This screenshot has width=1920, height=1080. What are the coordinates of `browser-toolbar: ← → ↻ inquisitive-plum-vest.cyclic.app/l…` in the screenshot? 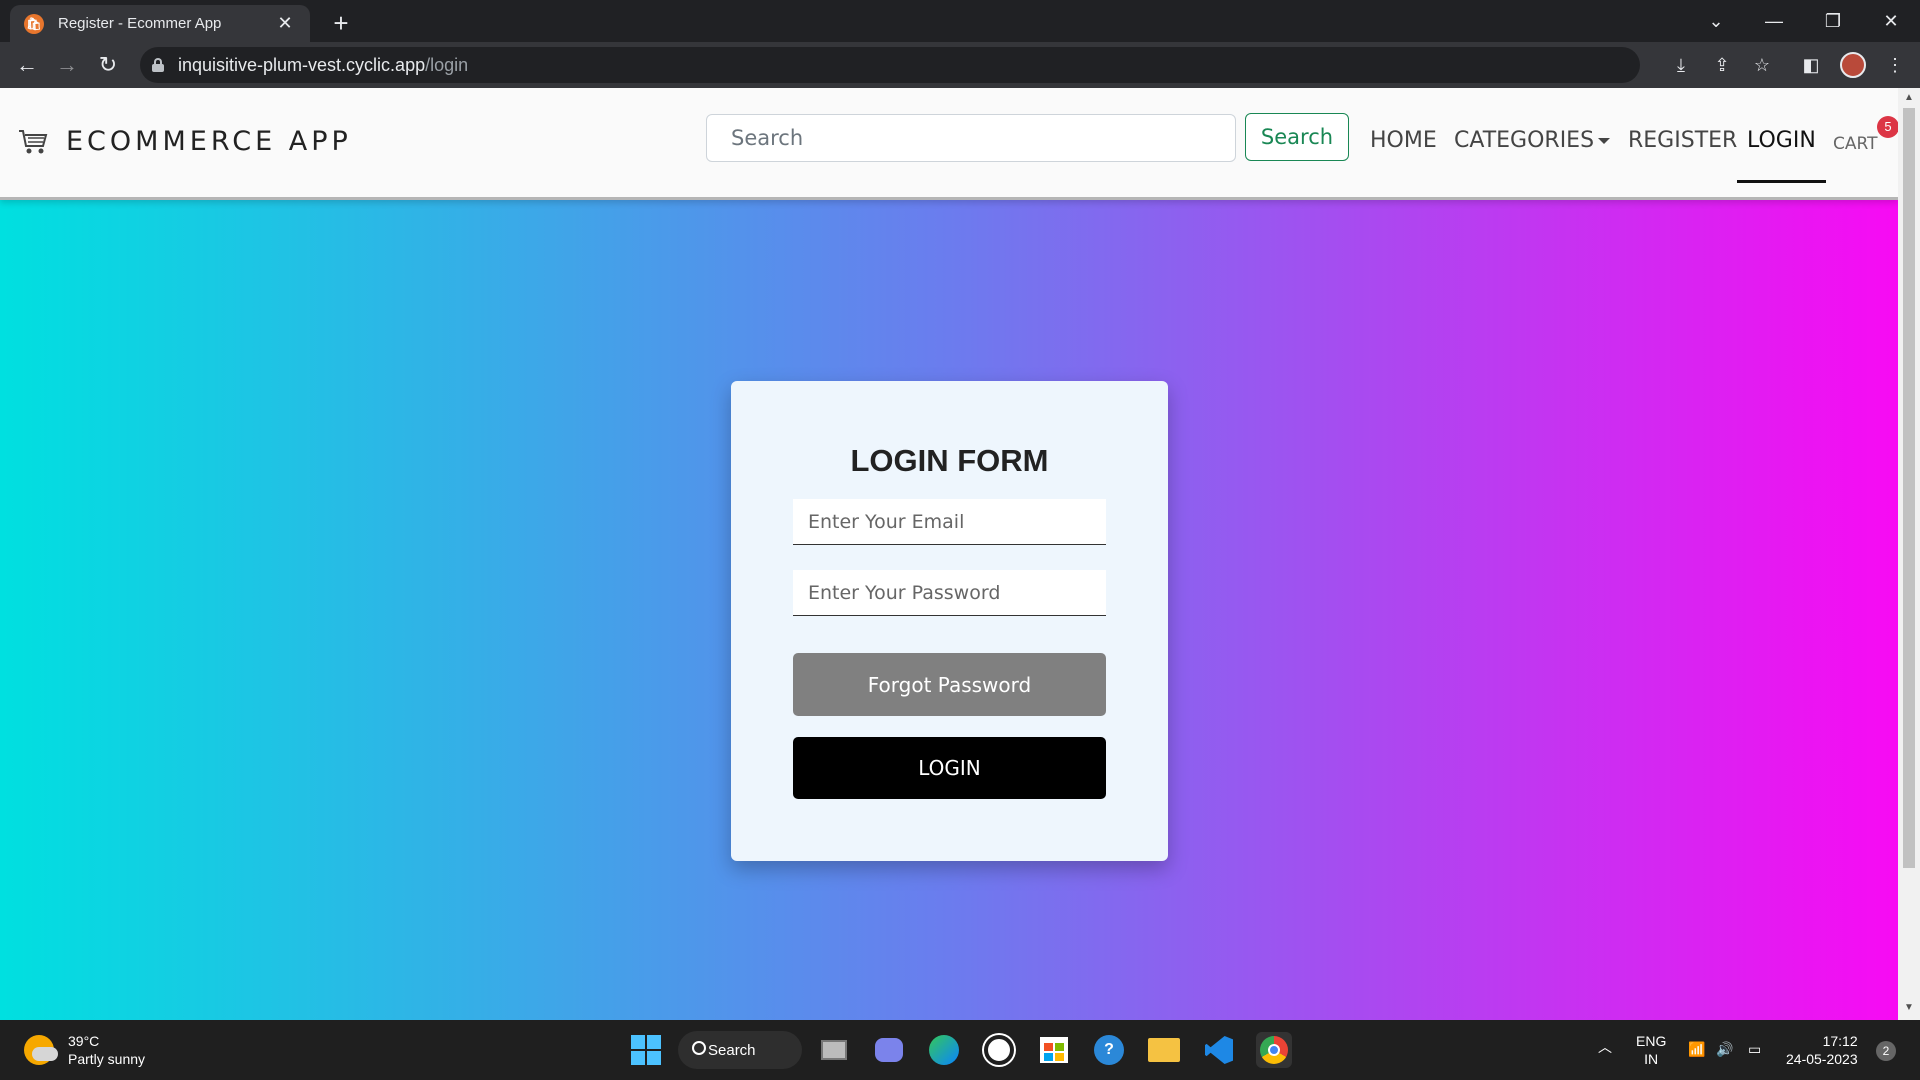 It's located at (960, 65).